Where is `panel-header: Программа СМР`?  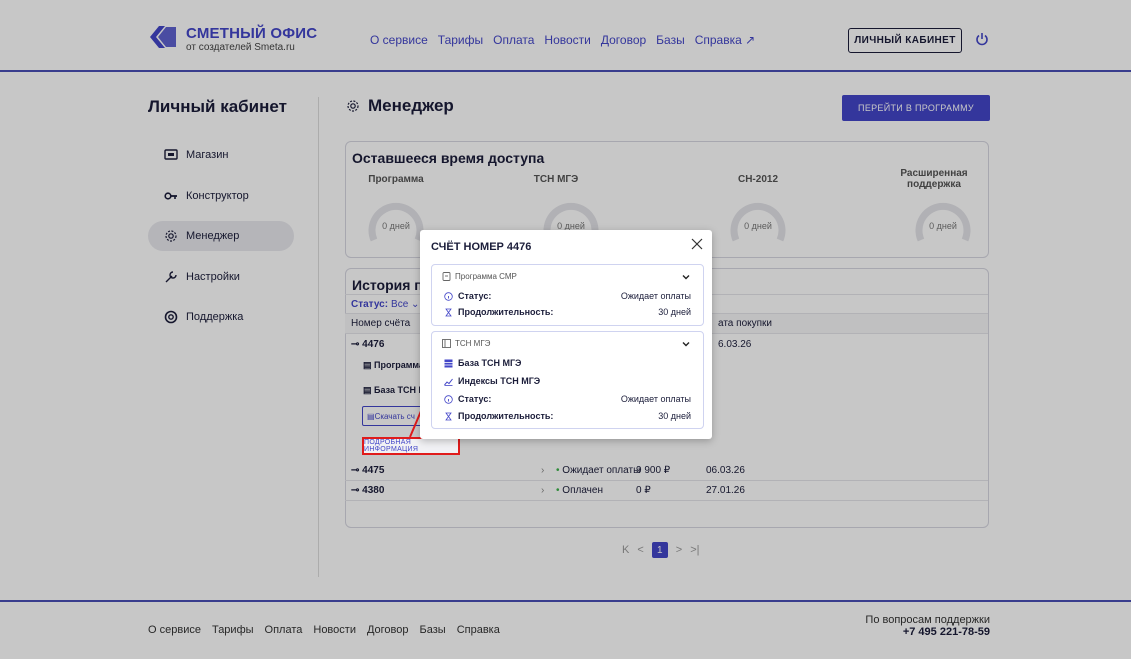
panel-header: Программа СМР is located at coordinates (479, 276).